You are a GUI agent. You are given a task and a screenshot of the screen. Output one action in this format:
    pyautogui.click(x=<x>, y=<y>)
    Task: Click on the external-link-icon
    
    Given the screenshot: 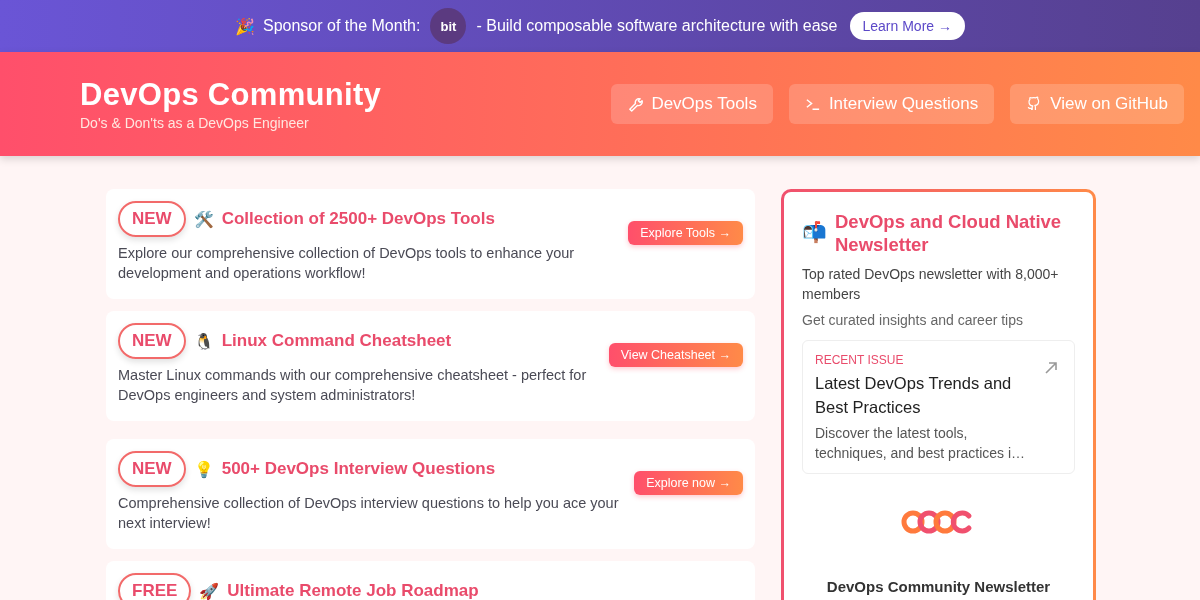 What is the action you would take?
    pyautogui.click(x=1051, y=368)
    